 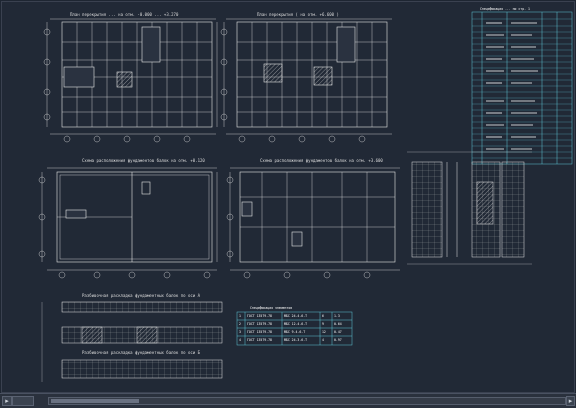 I want to click on spec-cell: 0.47, so click(x=338, y=332).